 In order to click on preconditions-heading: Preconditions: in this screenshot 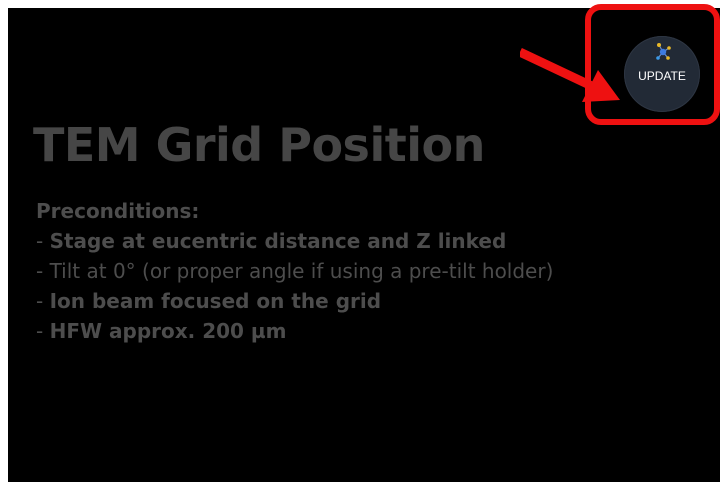, I will do `click(118, 211)`.